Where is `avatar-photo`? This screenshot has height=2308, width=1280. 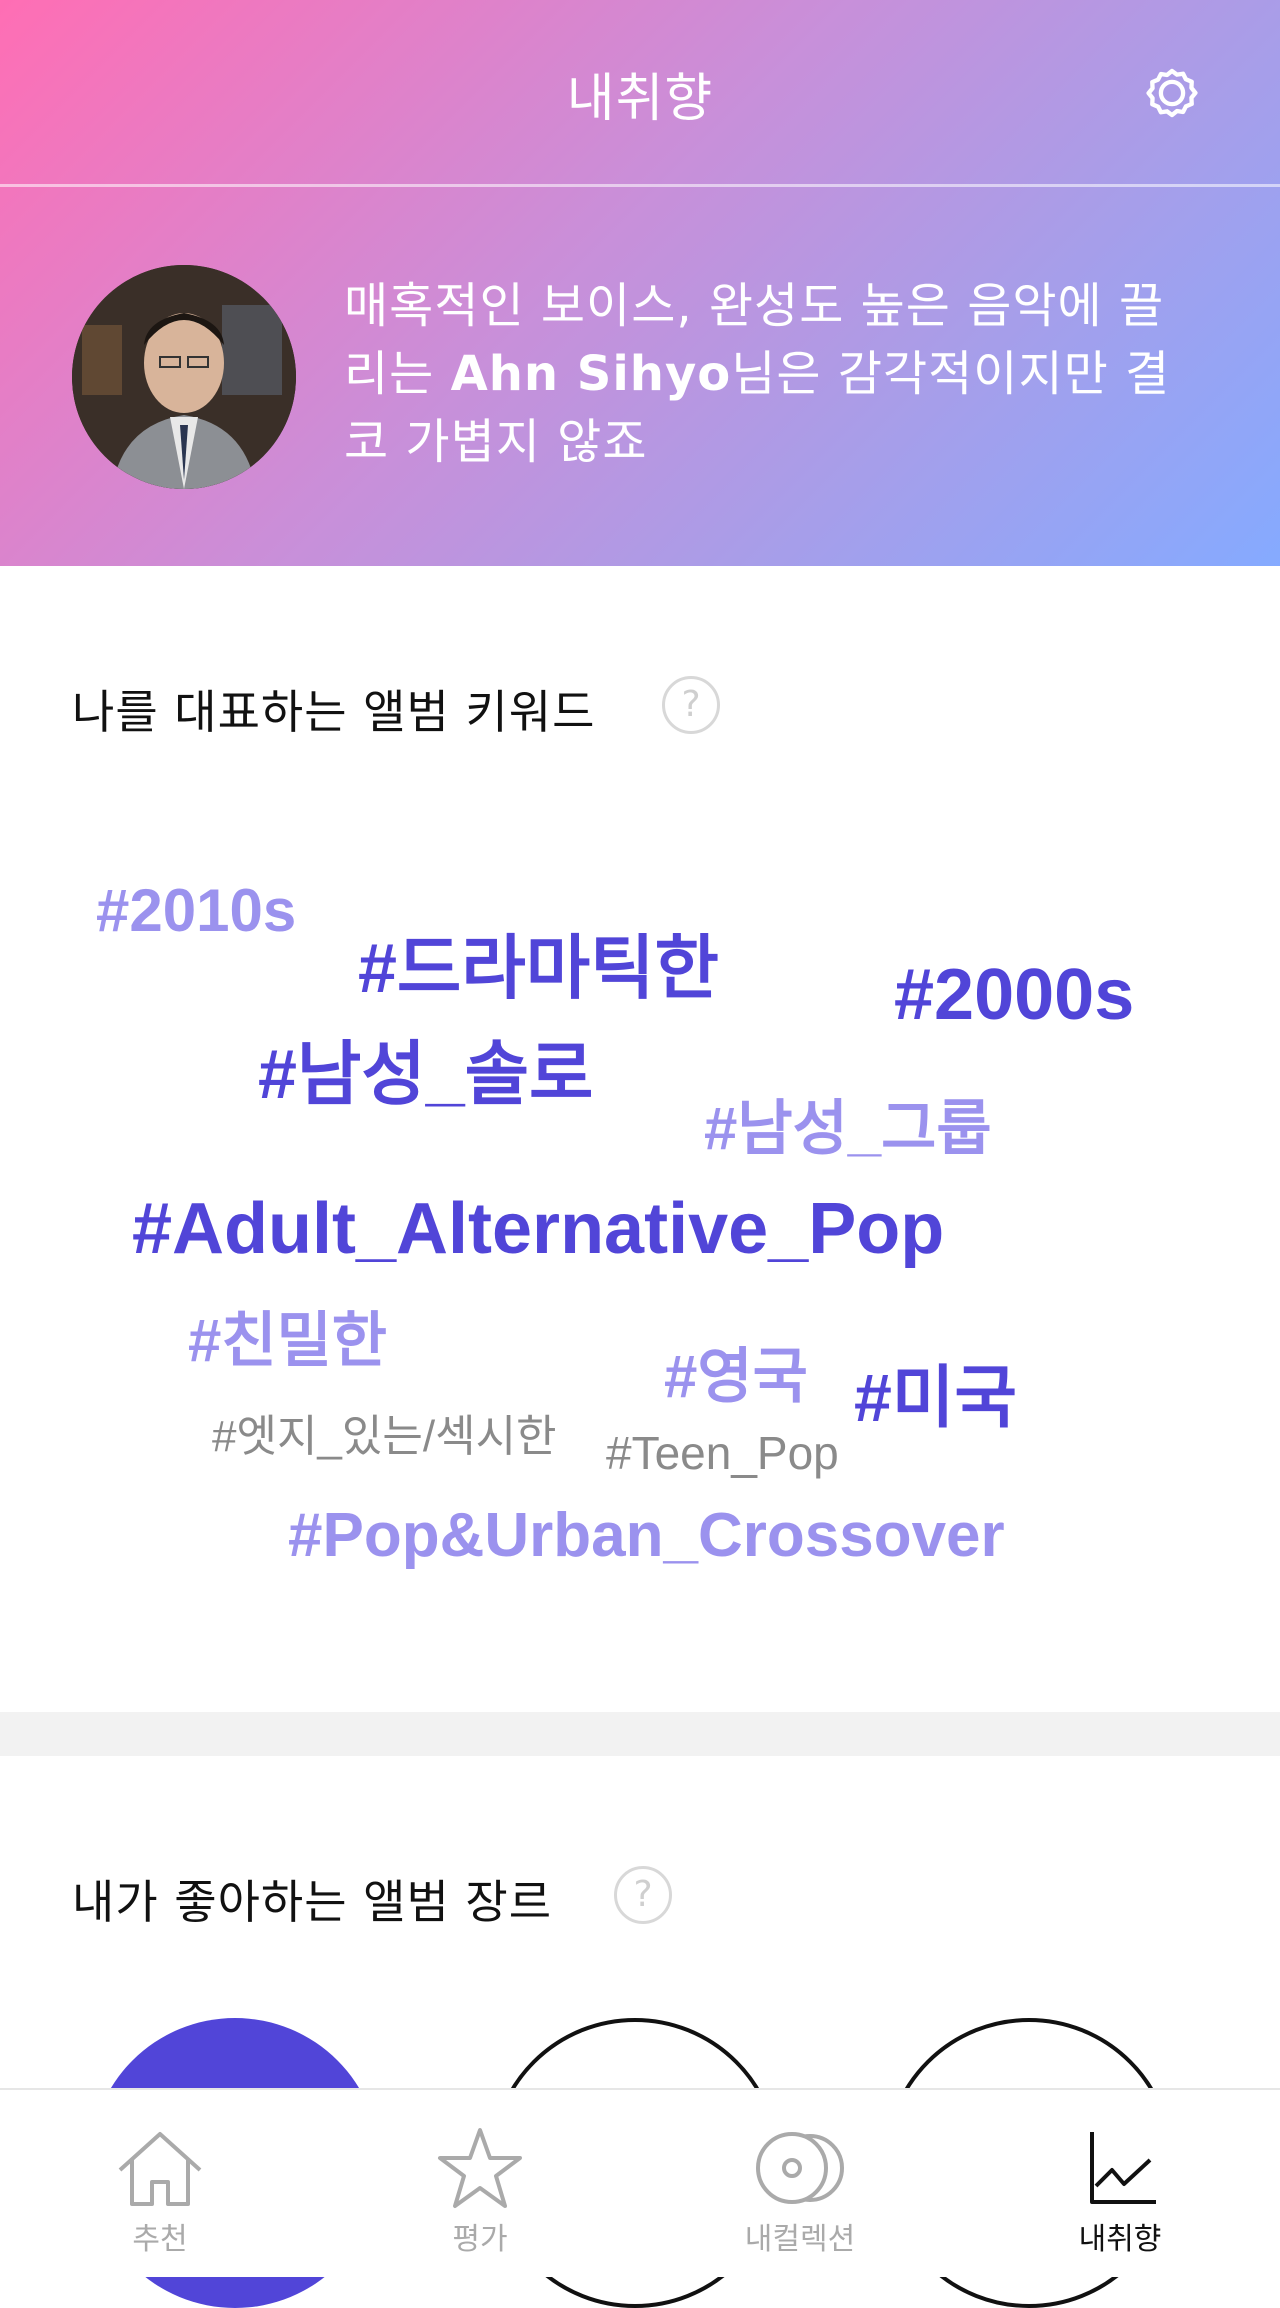
avatar-photo is located at coordinates (184, 377).